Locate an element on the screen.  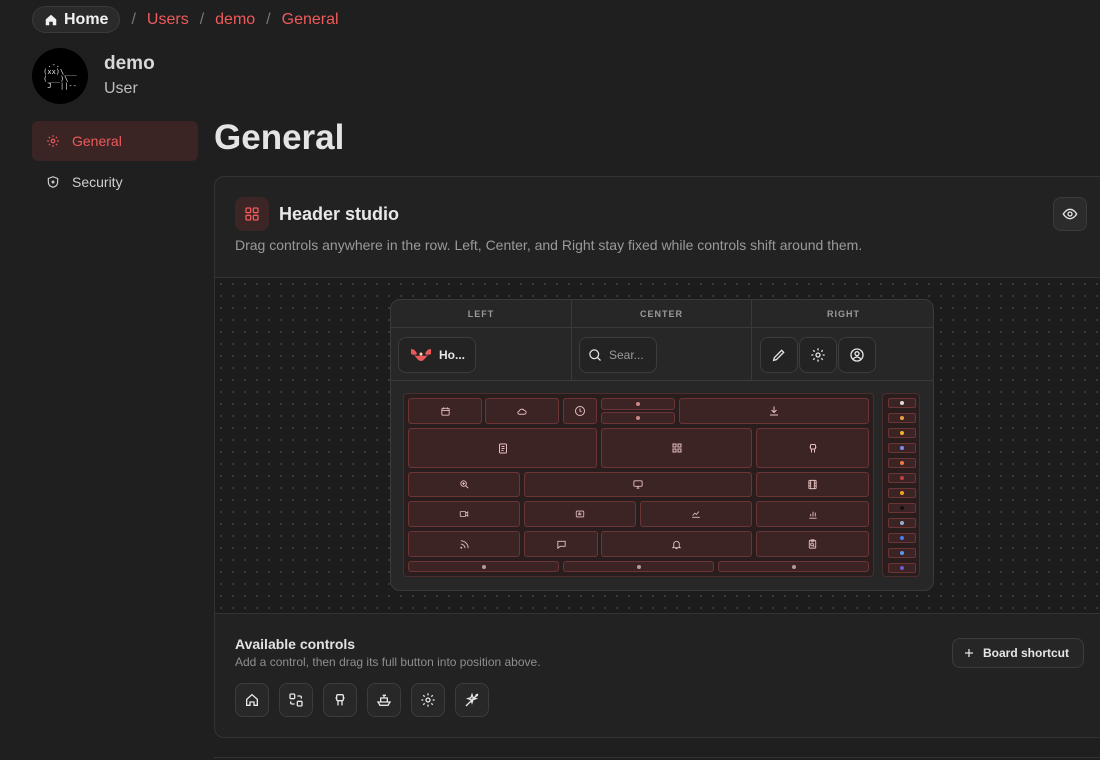
user-role: User is located at coordinates (121, 88).